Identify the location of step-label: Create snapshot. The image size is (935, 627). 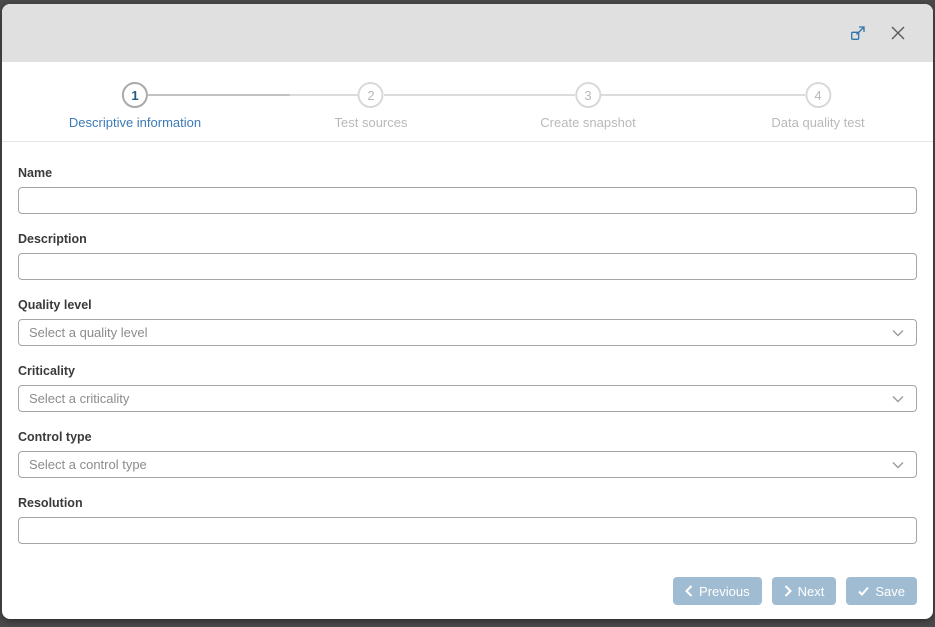
(588, 122).